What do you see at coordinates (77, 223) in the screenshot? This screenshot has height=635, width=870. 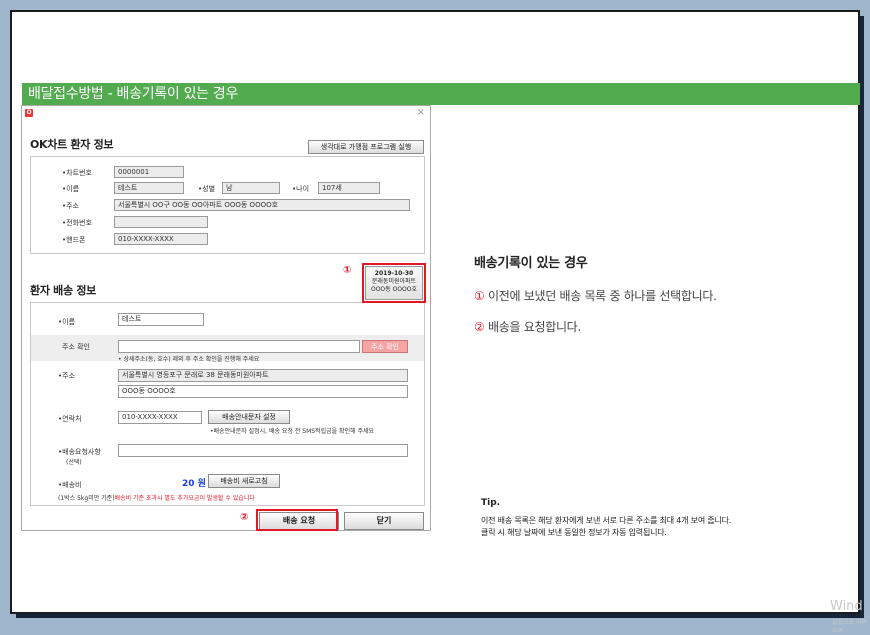 I see `phone-label: •전화번호` at bounding box center [77, 223].